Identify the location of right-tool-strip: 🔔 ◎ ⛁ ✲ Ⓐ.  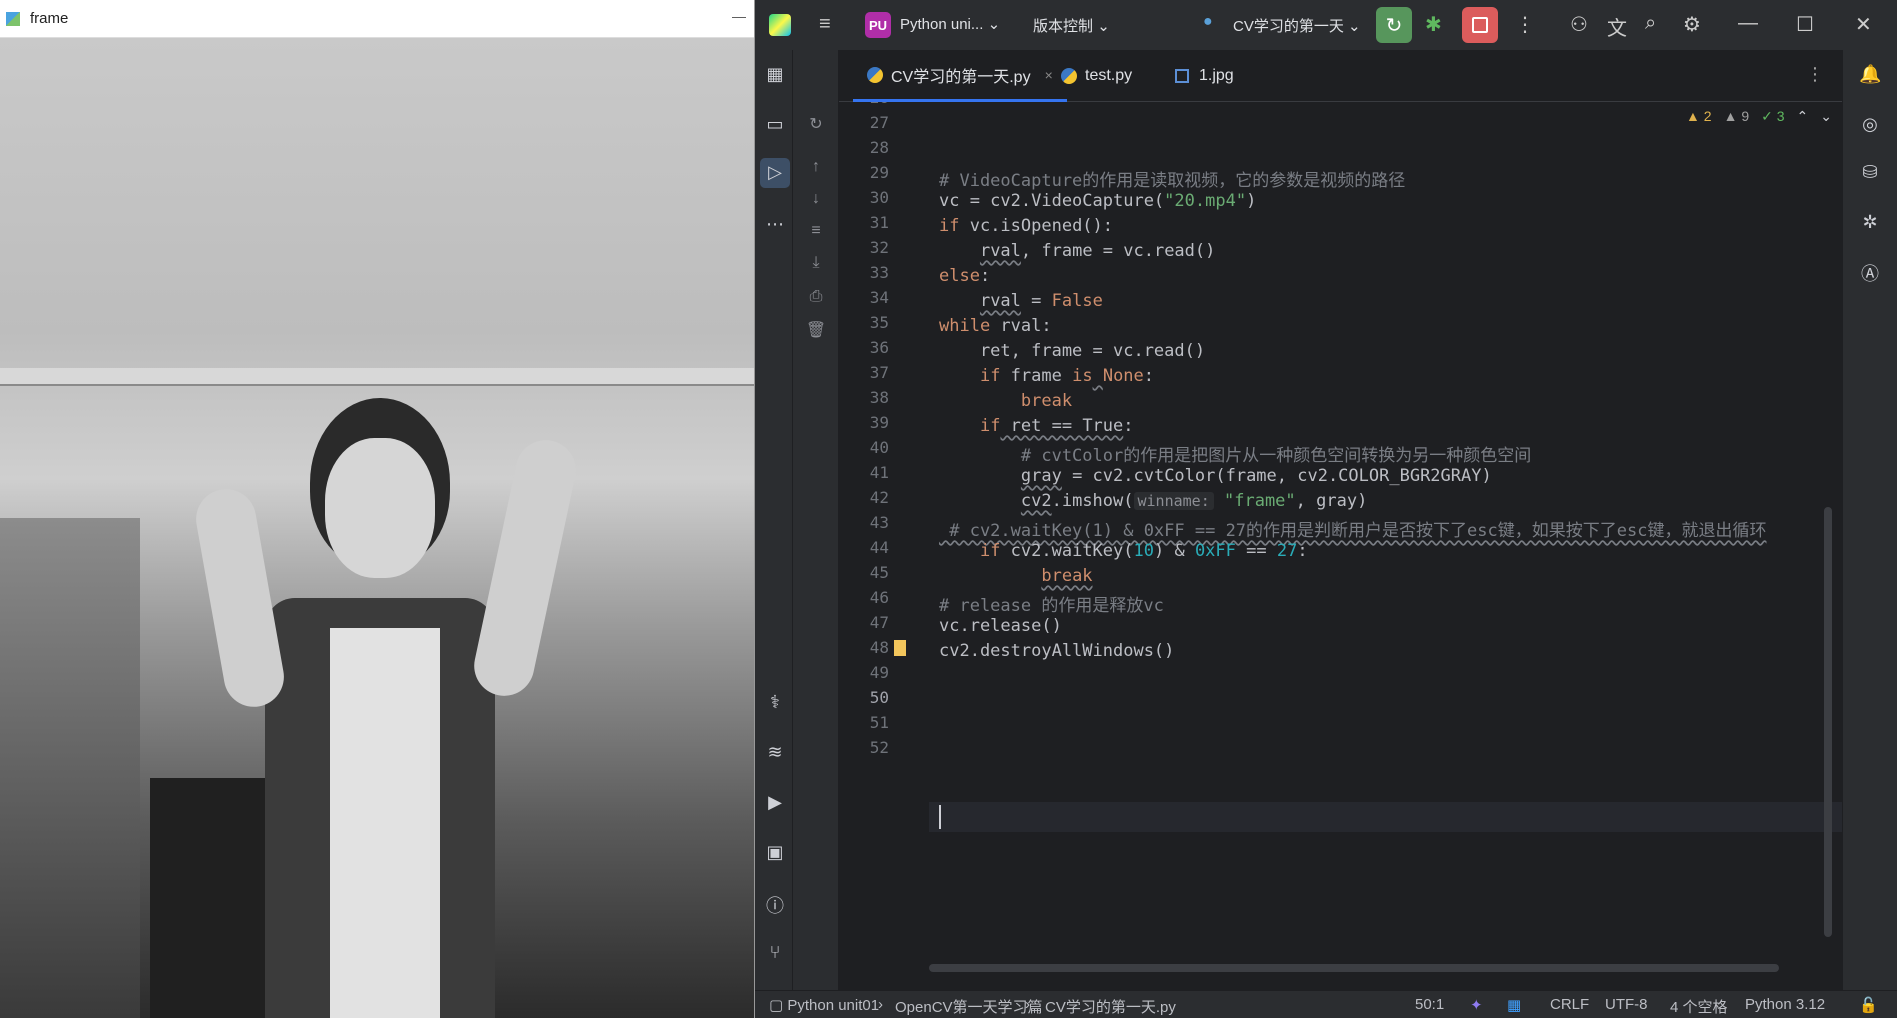
(1869, 520).